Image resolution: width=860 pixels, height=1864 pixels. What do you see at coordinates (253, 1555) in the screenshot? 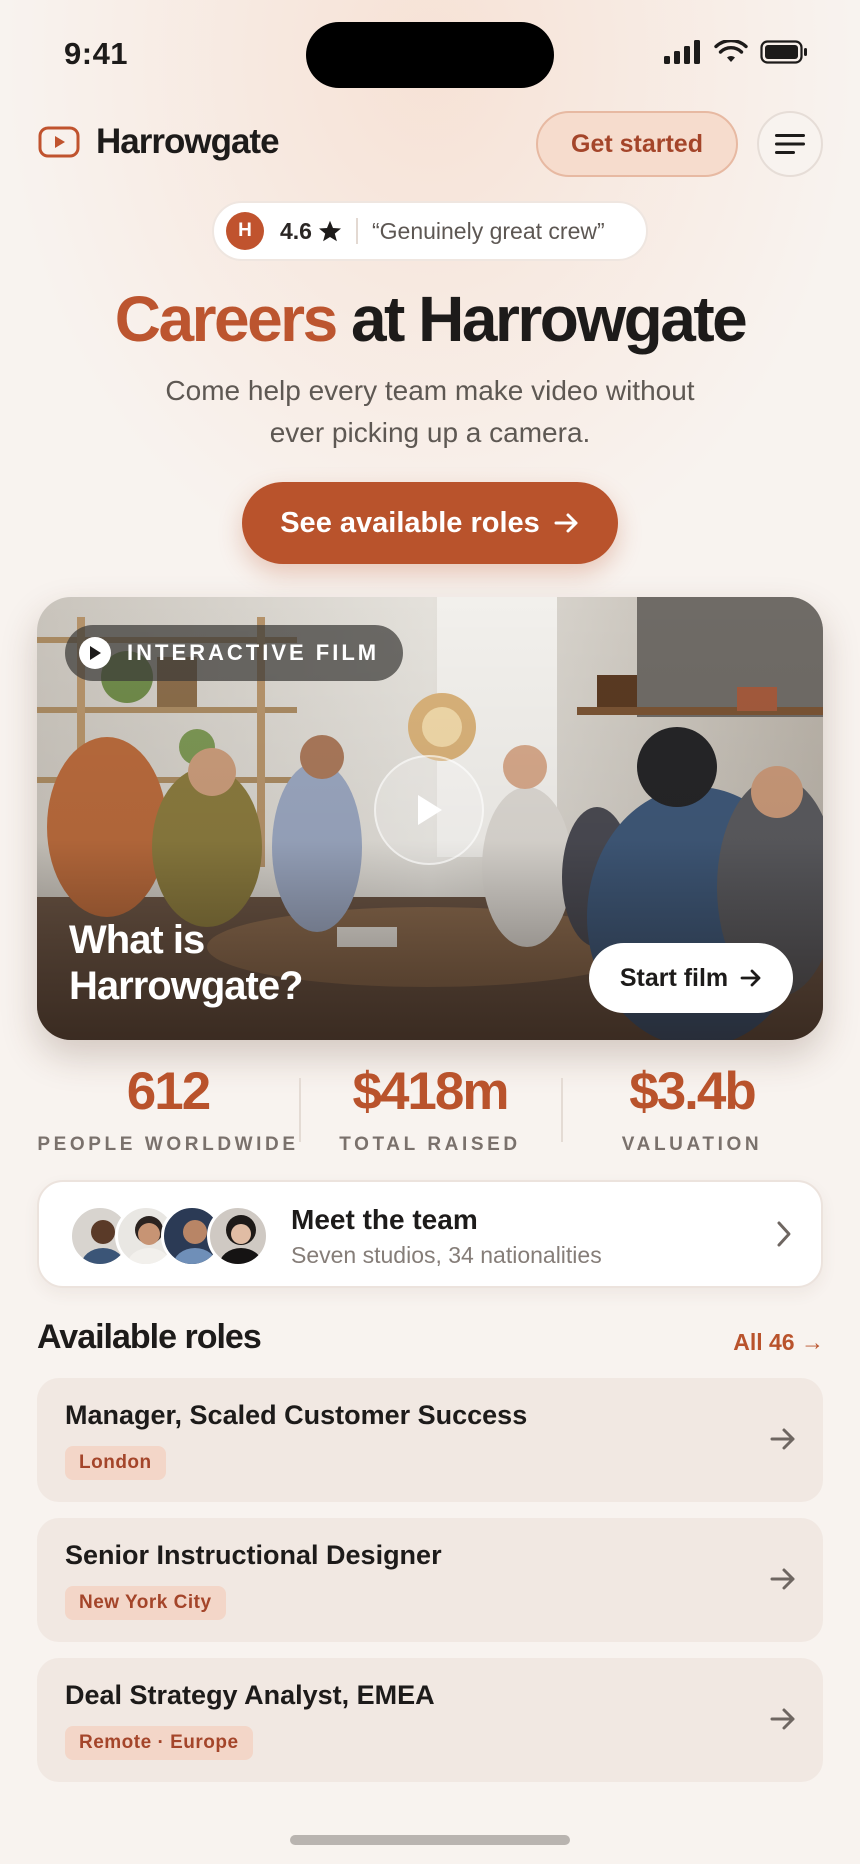
I see `role-title: Senior Instructional Designer` at bounding box center [253, 1555].